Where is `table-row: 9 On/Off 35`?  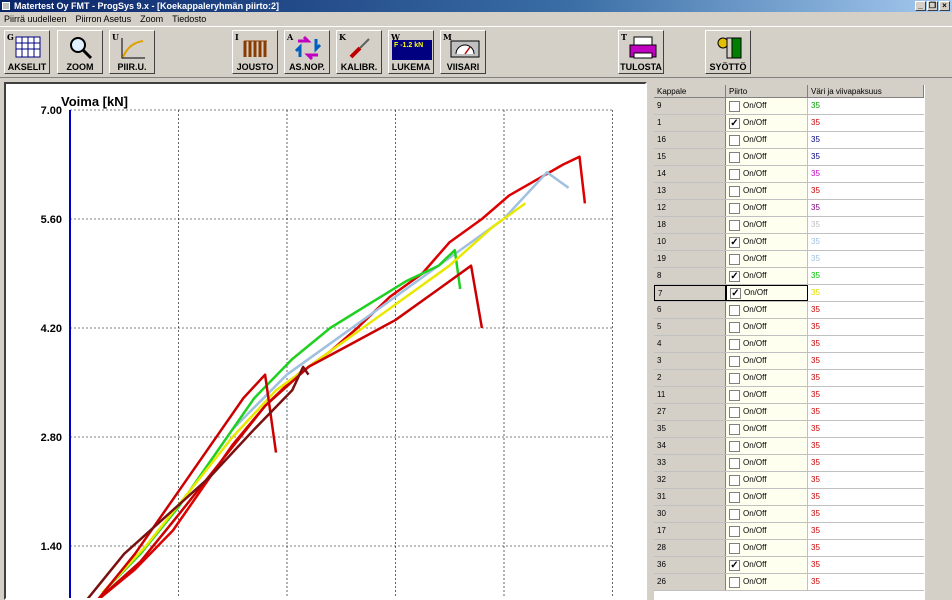
table-row: 9 On/Off 35 is located at coordinates (789, 106).